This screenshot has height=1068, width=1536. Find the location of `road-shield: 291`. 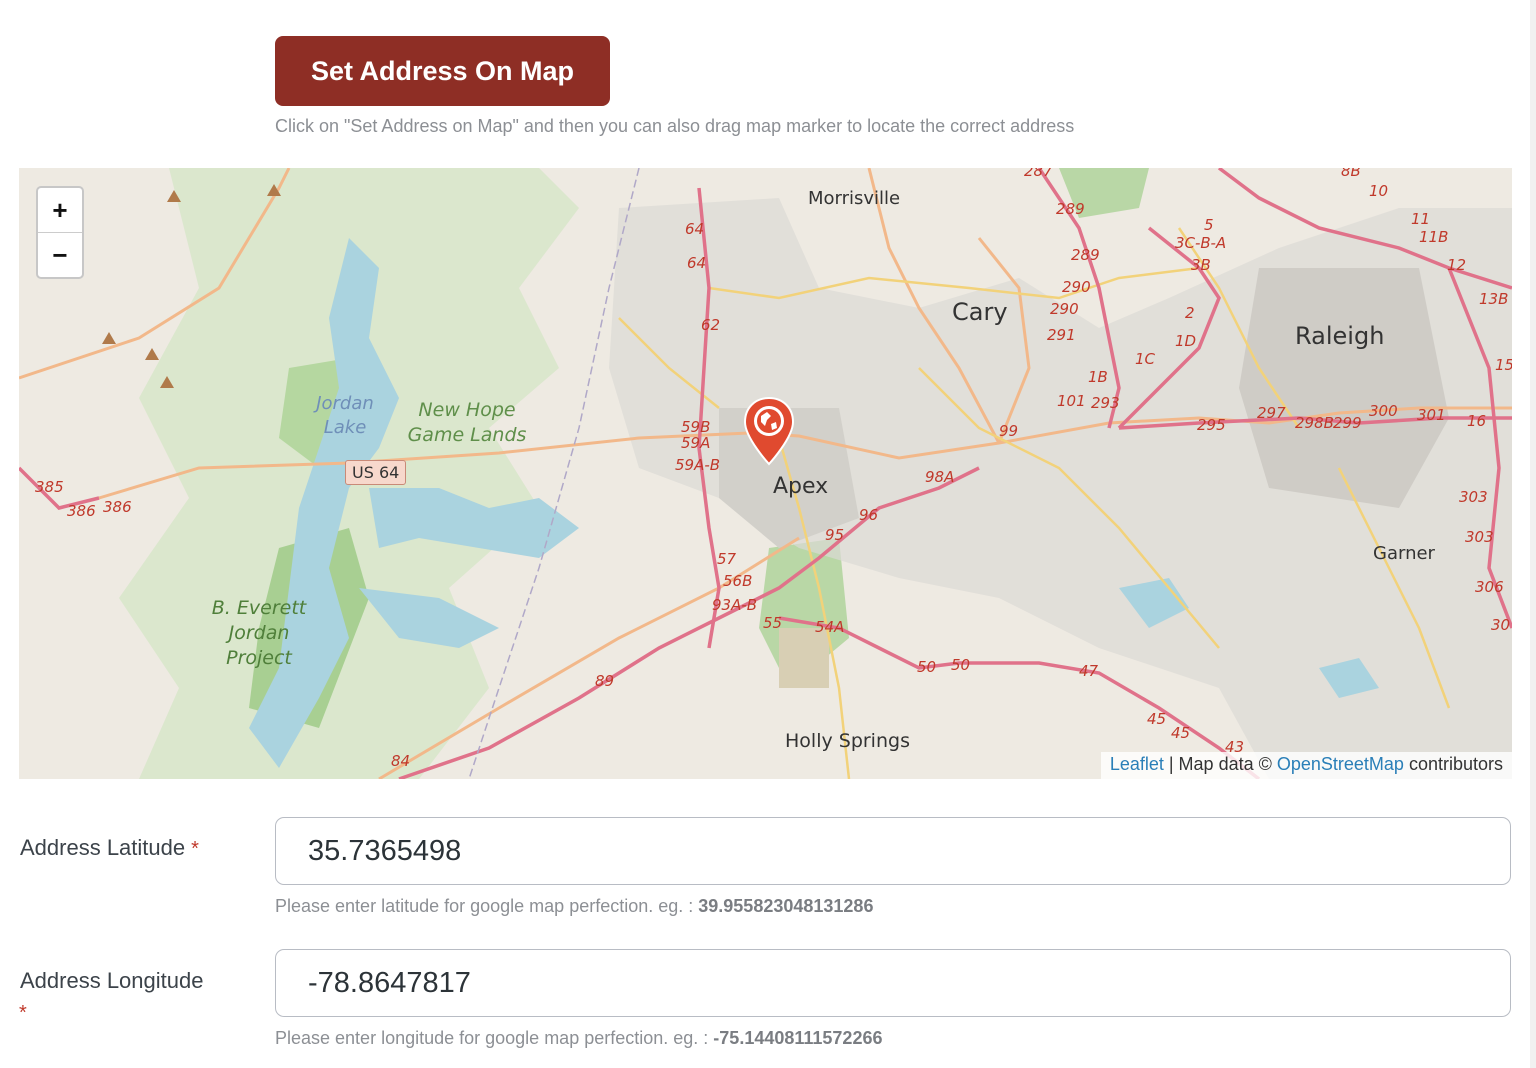

road-shield: 291 is located at coordinates (1061, 335).